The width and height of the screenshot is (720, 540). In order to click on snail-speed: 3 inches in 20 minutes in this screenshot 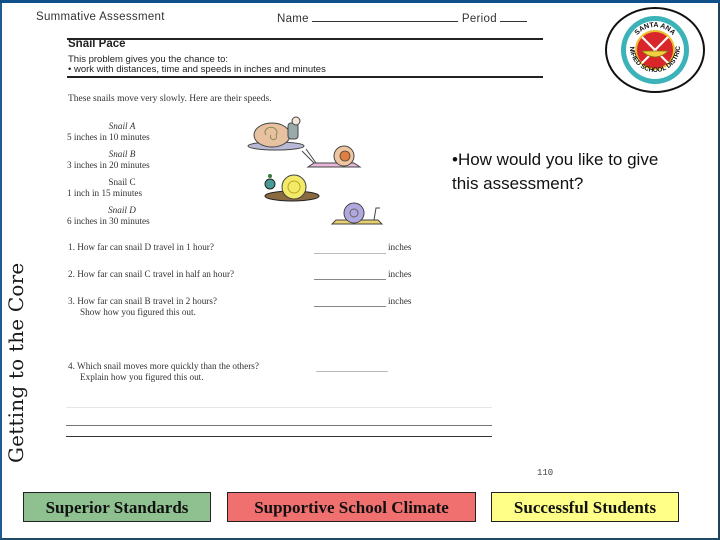, I will do `click(108, 165)`.